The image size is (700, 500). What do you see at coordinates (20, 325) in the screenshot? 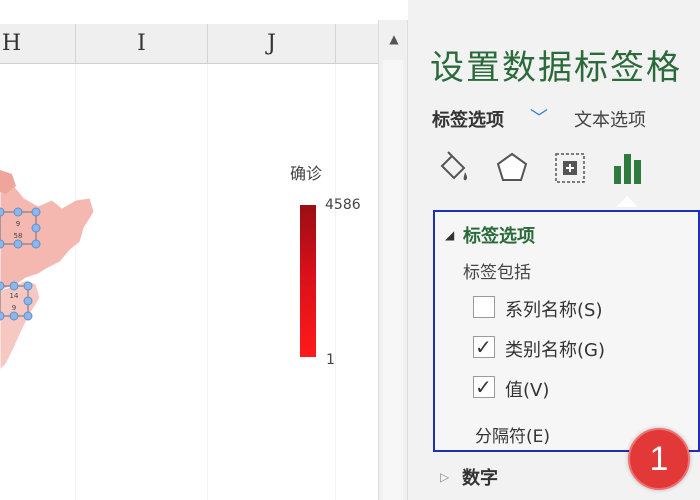
I see `map-region-lower` at bounding box center [20, 325].